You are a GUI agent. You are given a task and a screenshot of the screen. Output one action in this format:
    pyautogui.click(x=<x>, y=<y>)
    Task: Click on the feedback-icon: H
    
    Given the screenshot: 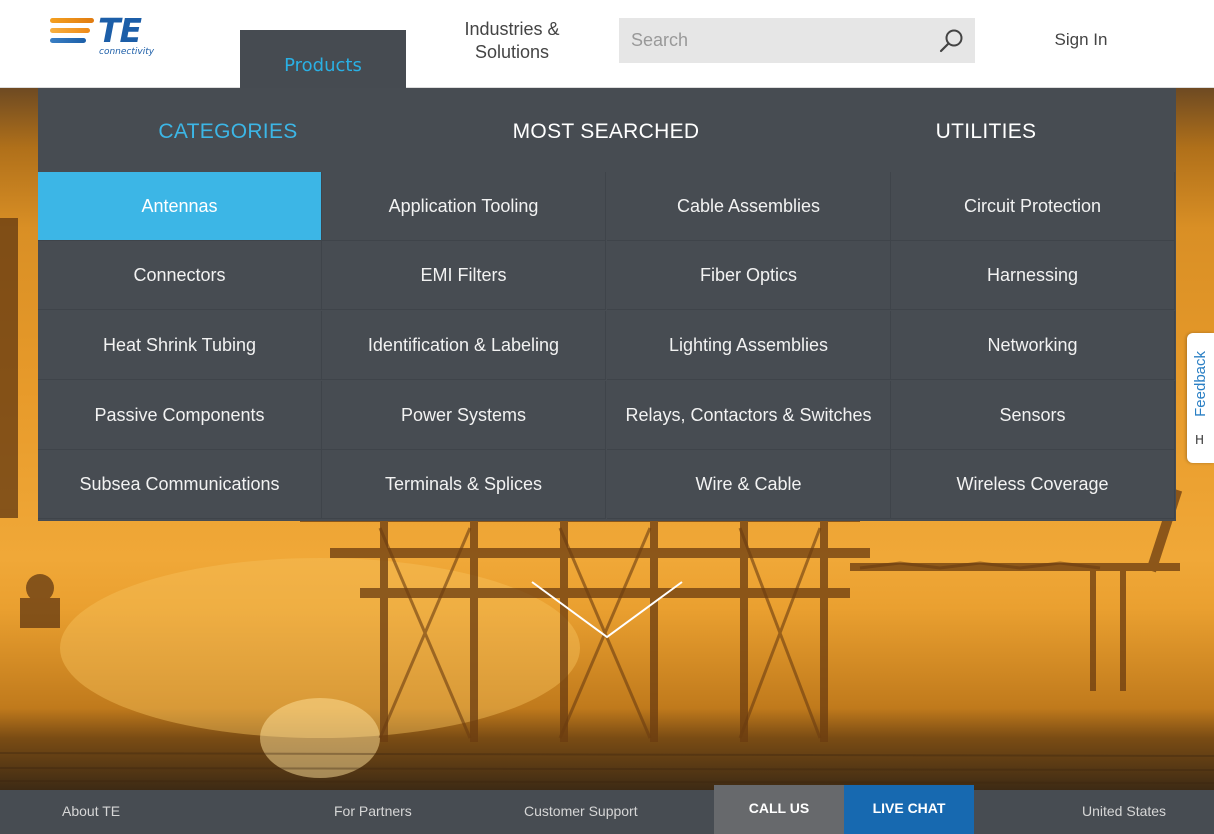 What is the action you would take?
    pyautogui.click(x=1200, y=440)
    